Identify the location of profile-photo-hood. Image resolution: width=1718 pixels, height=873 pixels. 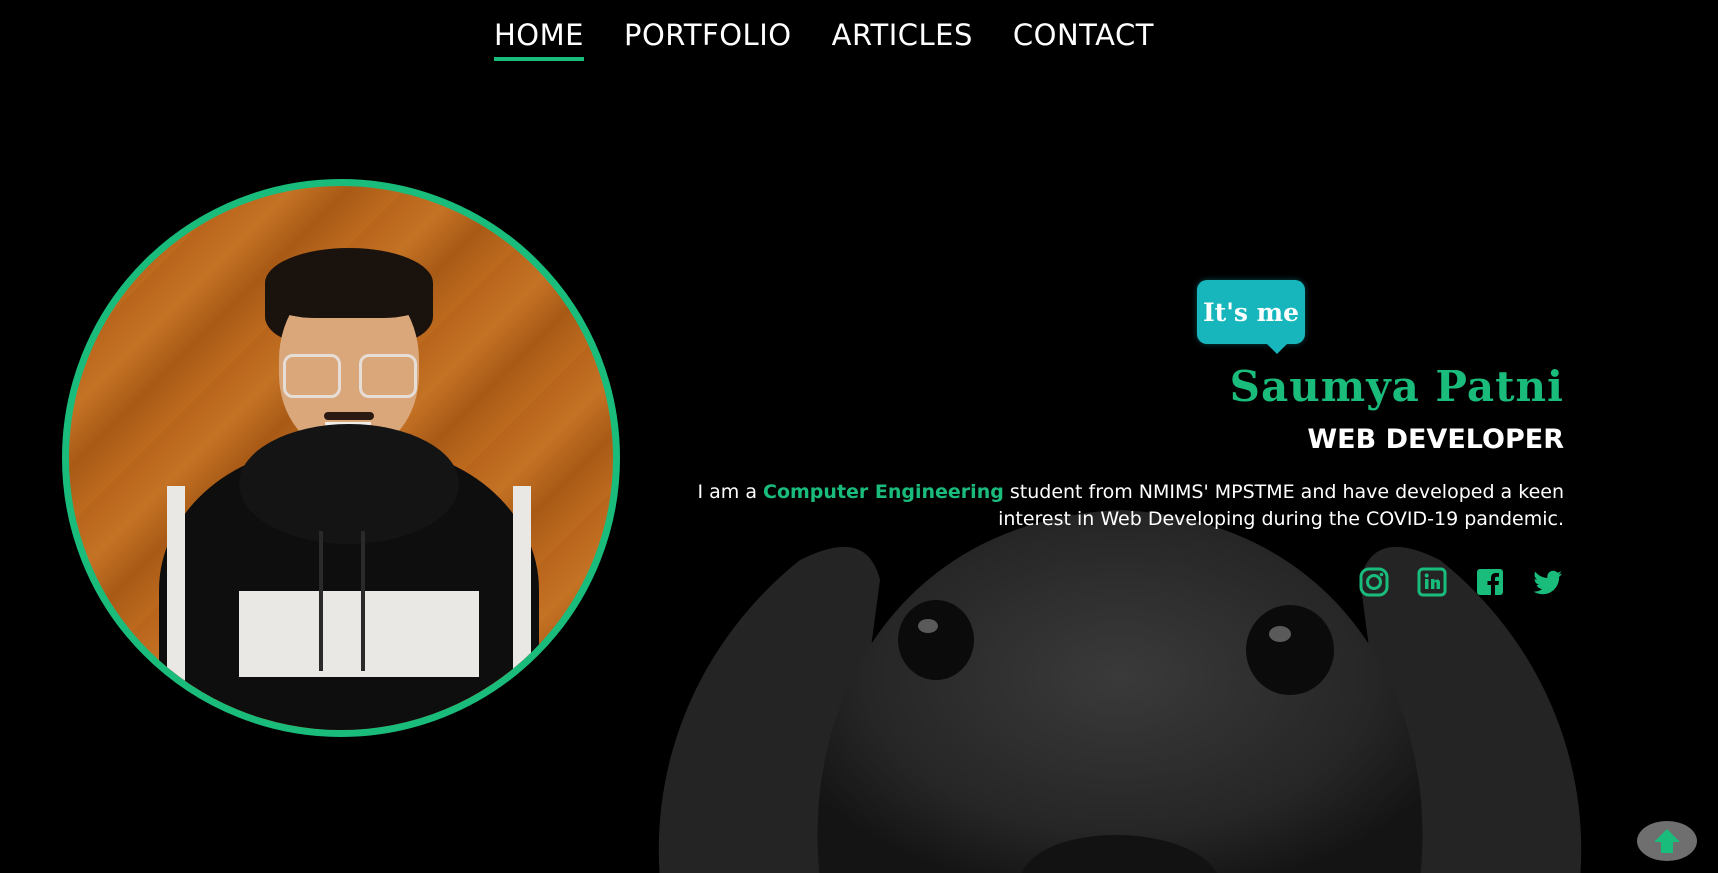
(349, 484).